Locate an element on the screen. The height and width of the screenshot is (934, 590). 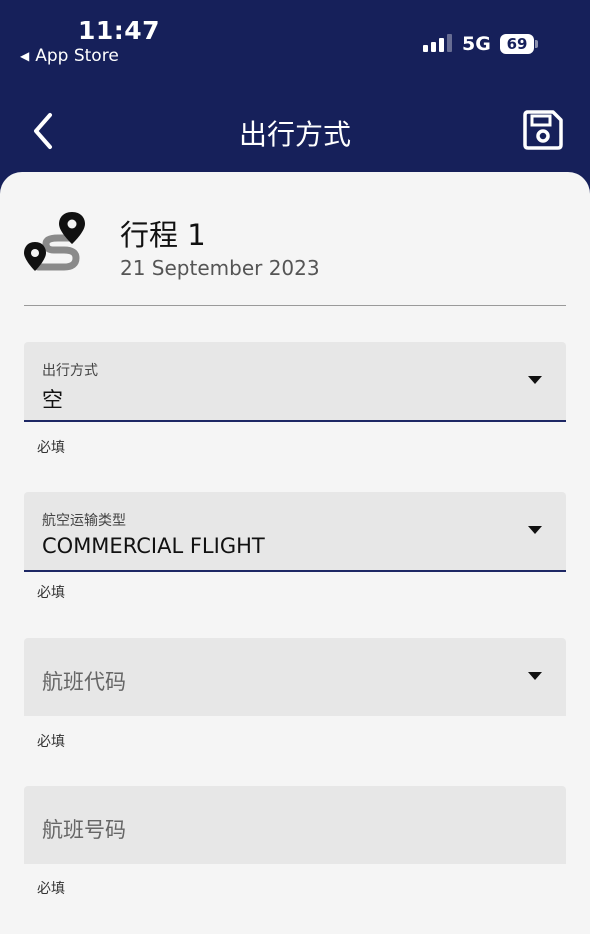
flight-number-input: 航班号码 is located at coordinates (295, 825).